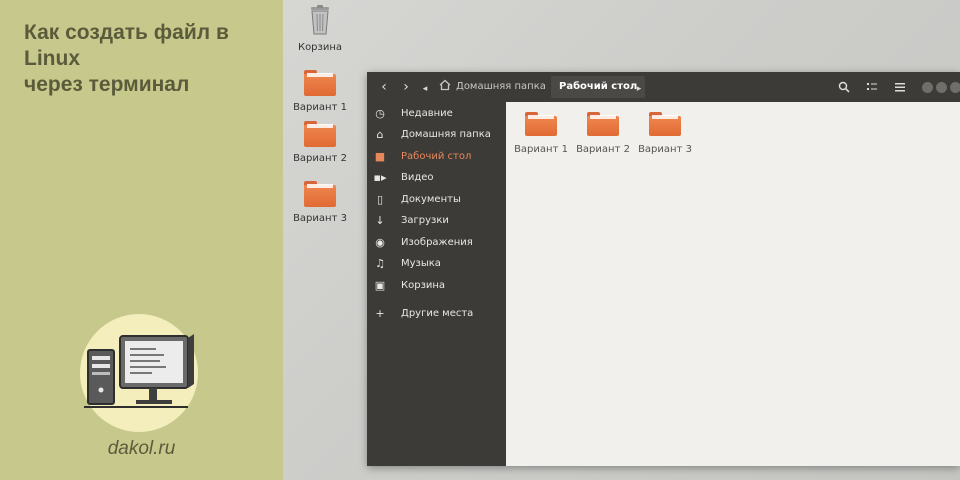 The height and width of the screenshot is (480, 960). Describe the element at coordinates (541, 149) in the screenshot. I see `folder-item-label: Вариант 1` at that location.